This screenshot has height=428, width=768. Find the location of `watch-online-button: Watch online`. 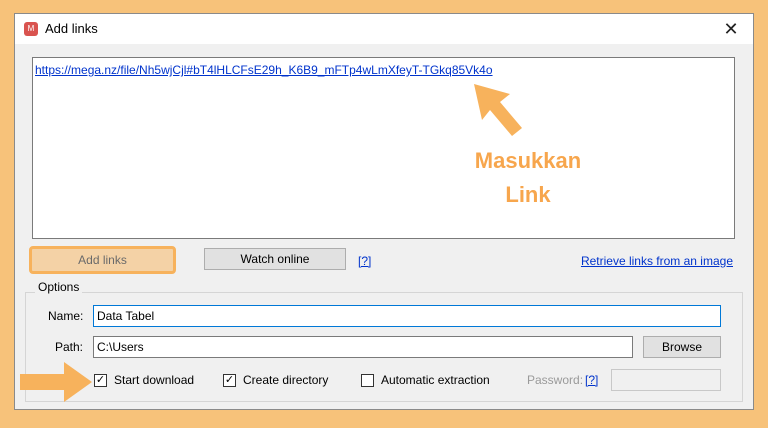

watch-online-button: Watch online is located at coordinates (275, 259).